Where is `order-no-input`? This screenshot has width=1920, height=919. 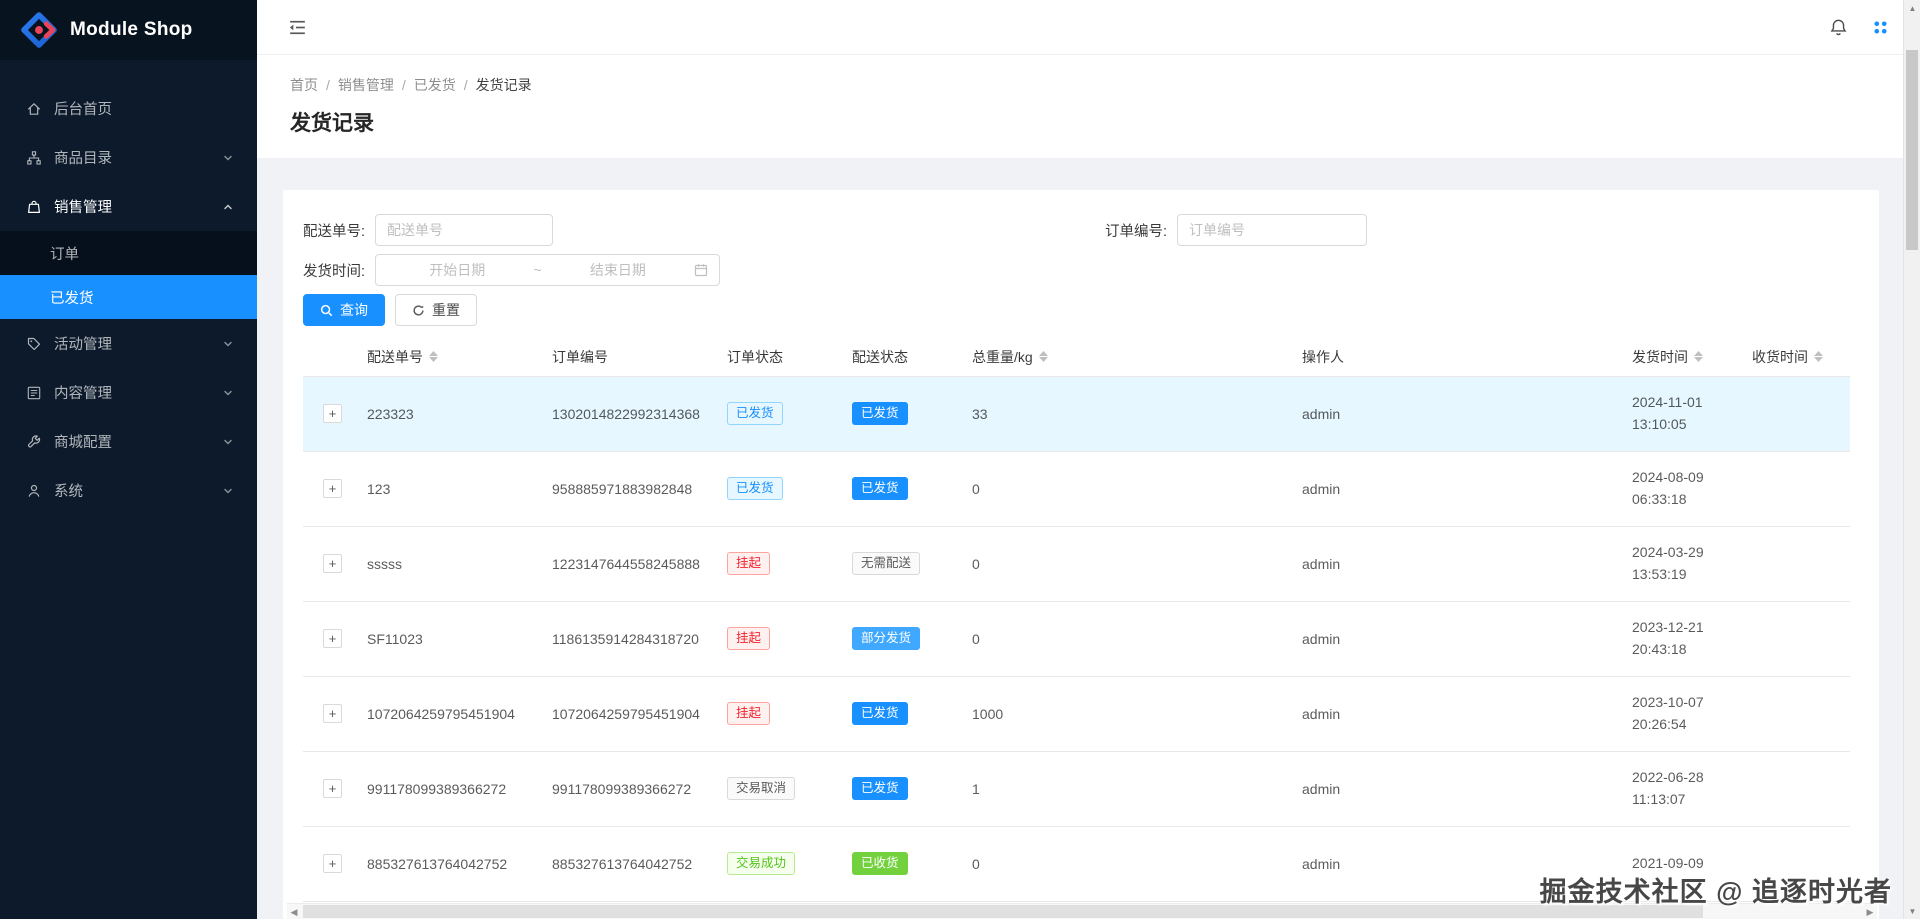
order-no-input is located at coordinates (1272, 230).